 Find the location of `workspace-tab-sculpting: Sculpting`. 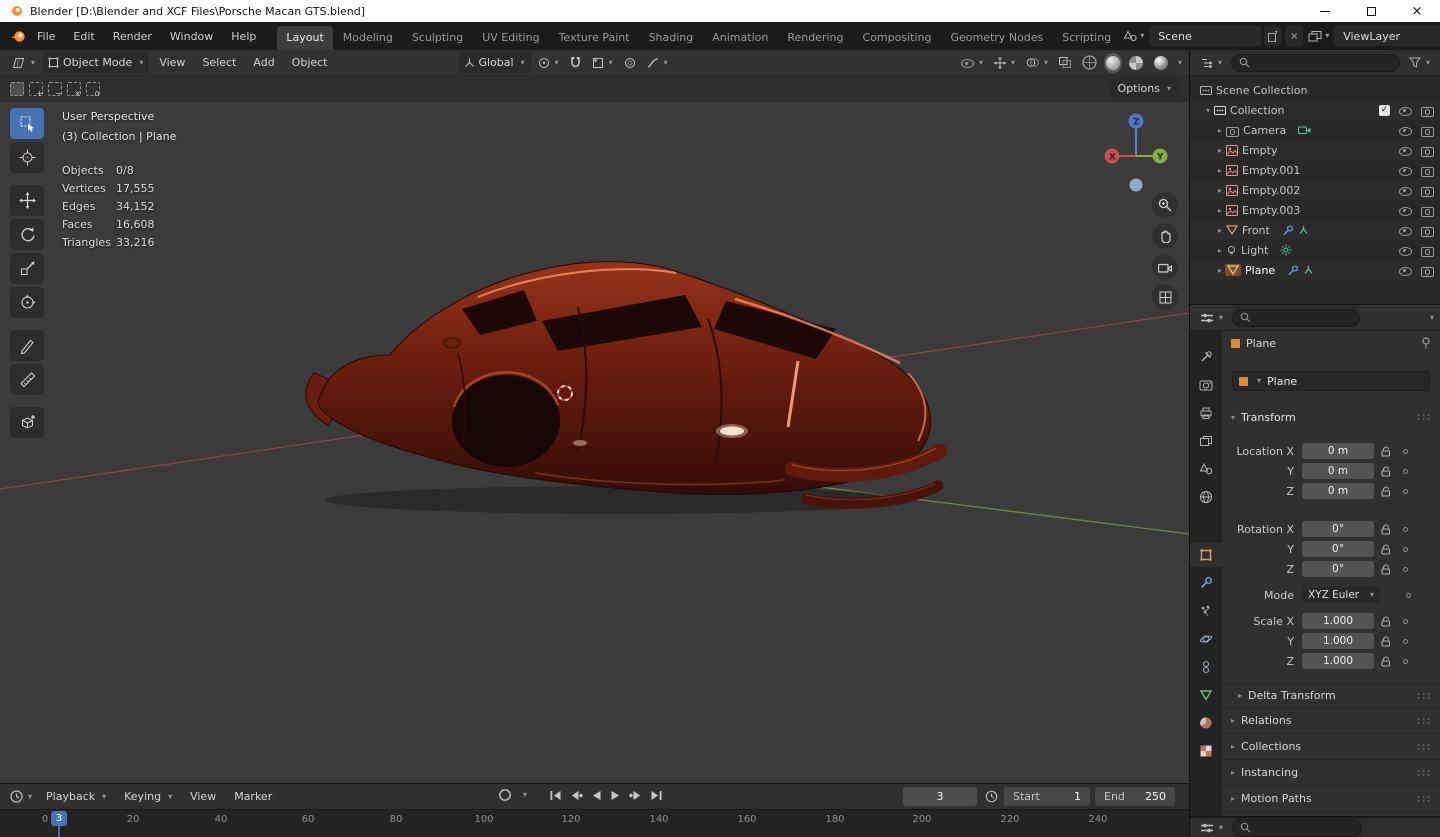

workspace-tab-sculpting: Sculpting is located at coordinates (437, 38).